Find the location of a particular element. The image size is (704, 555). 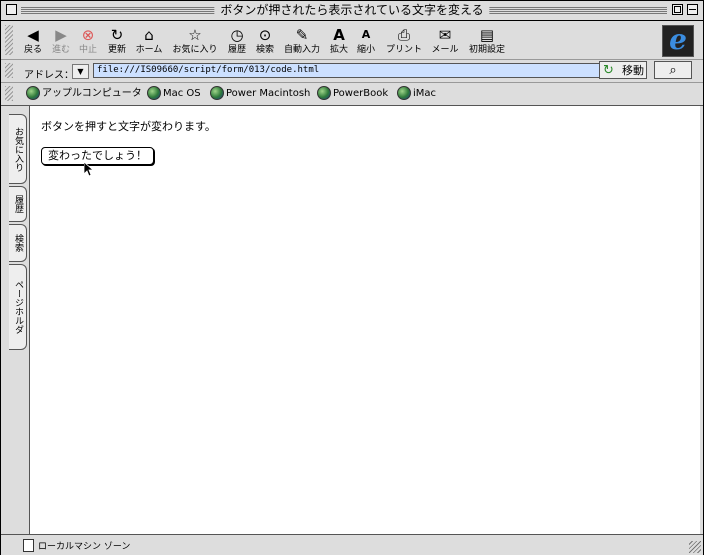

shrink-text-button: A 縮小 is located at coordinates (366, 40).